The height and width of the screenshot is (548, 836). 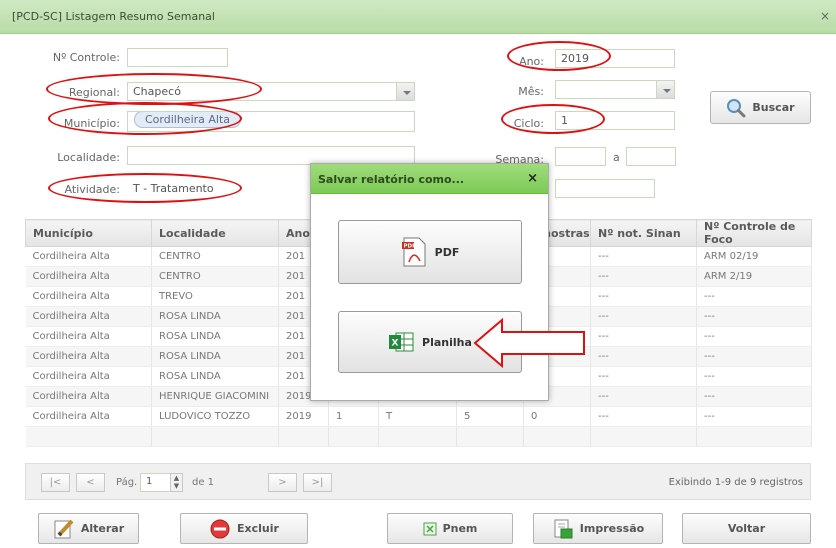 What do you see at coordinates (754, 276) in the screenshot?
I see `table-cell: ARM 2/19` at bounding box center [754, 276].